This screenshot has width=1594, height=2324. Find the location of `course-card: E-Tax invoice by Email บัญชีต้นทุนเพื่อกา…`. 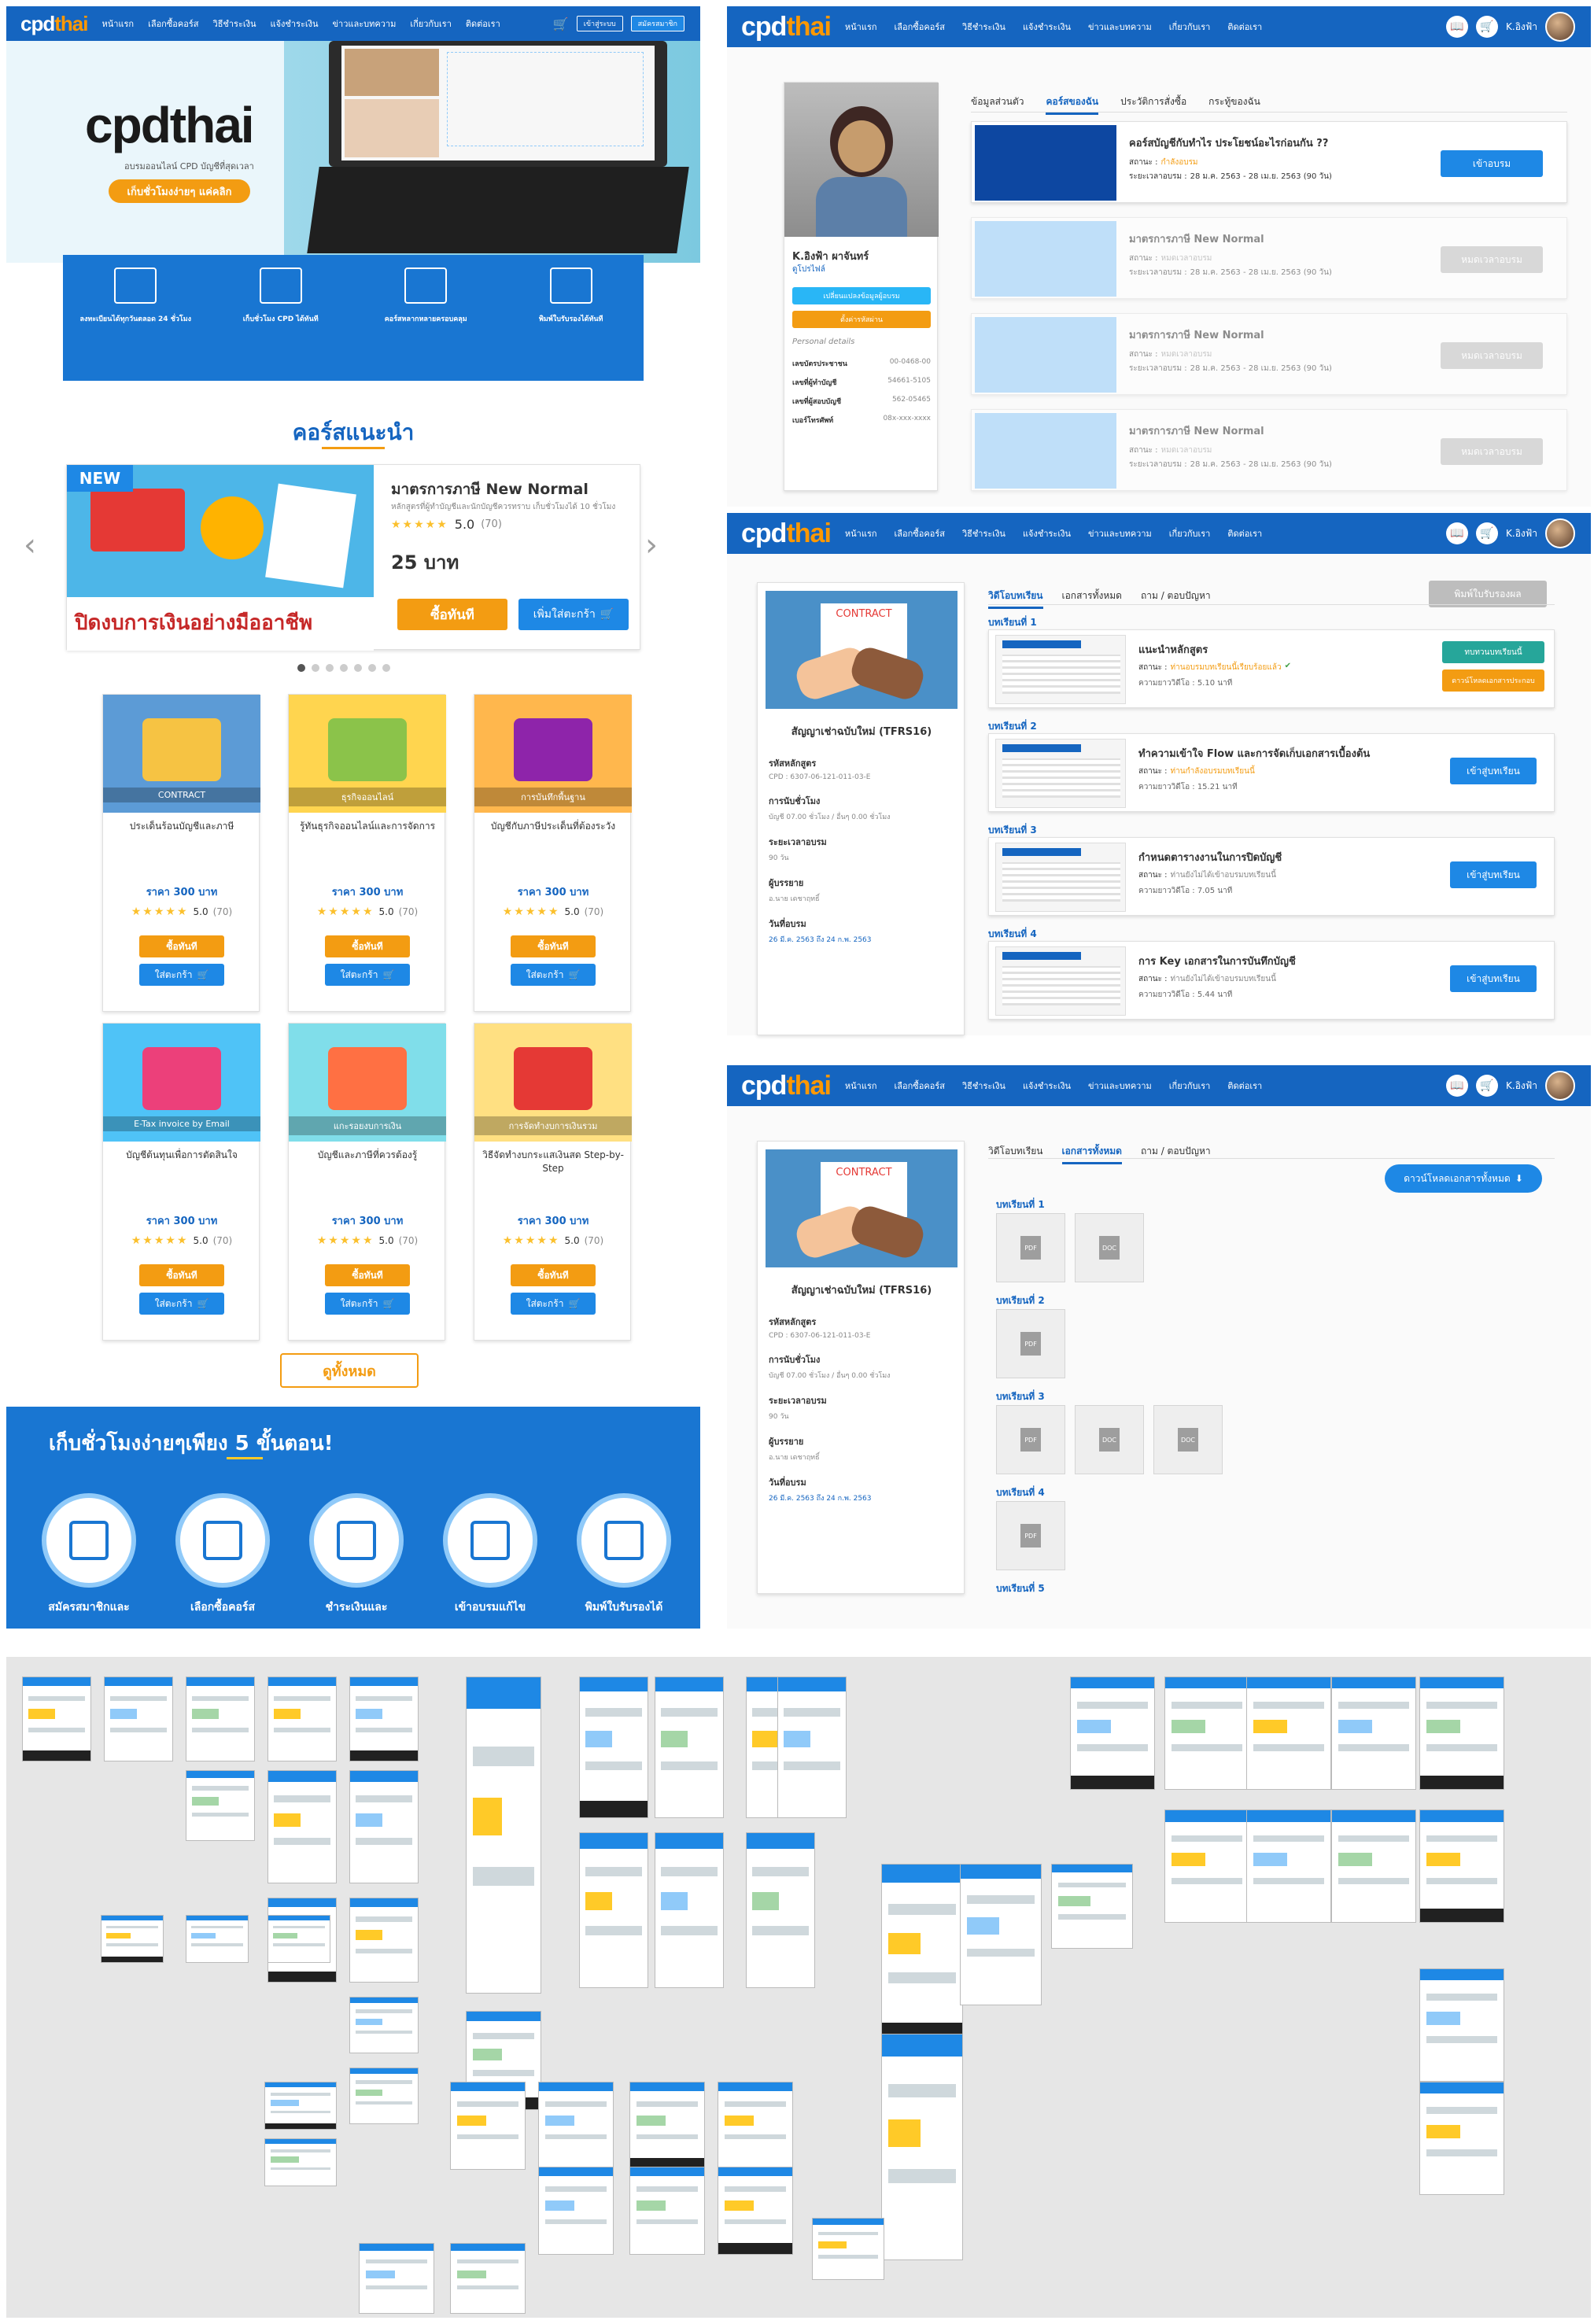

course-card: E-Tax invoice by Email บัญชีต้นทุนเพื่อกา… is located at coordinates (181, 1182).